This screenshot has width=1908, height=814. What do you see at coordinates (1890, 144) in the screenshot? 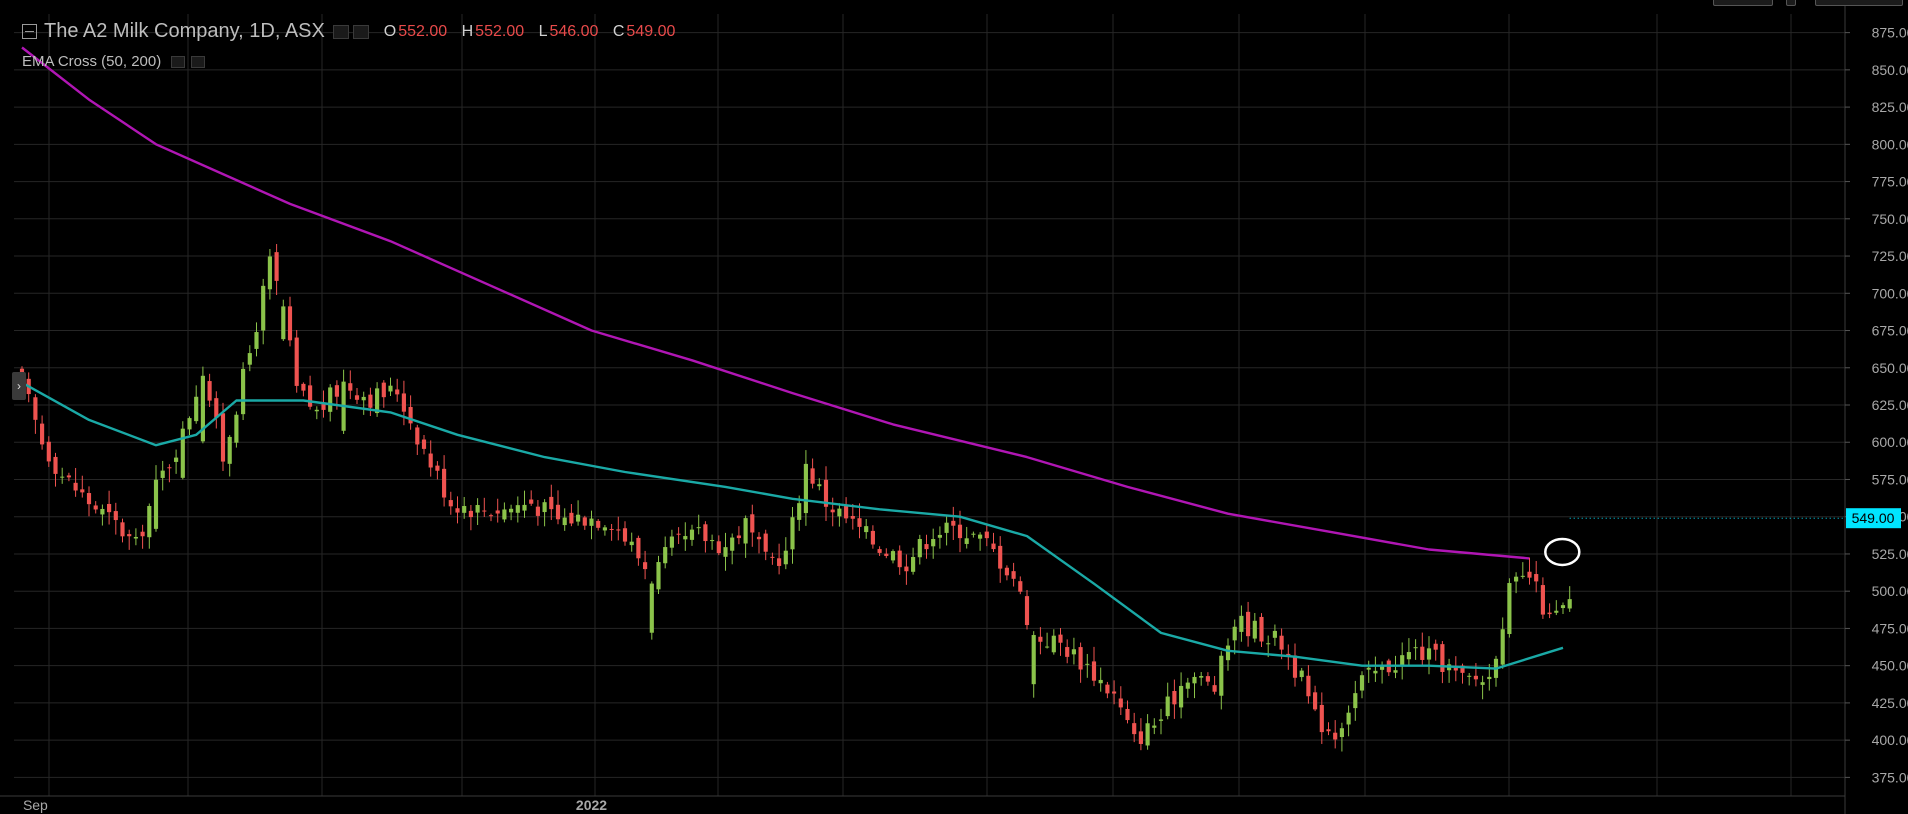
I see `price-tick-label: 800.00` at bounding box center [1890, 144].